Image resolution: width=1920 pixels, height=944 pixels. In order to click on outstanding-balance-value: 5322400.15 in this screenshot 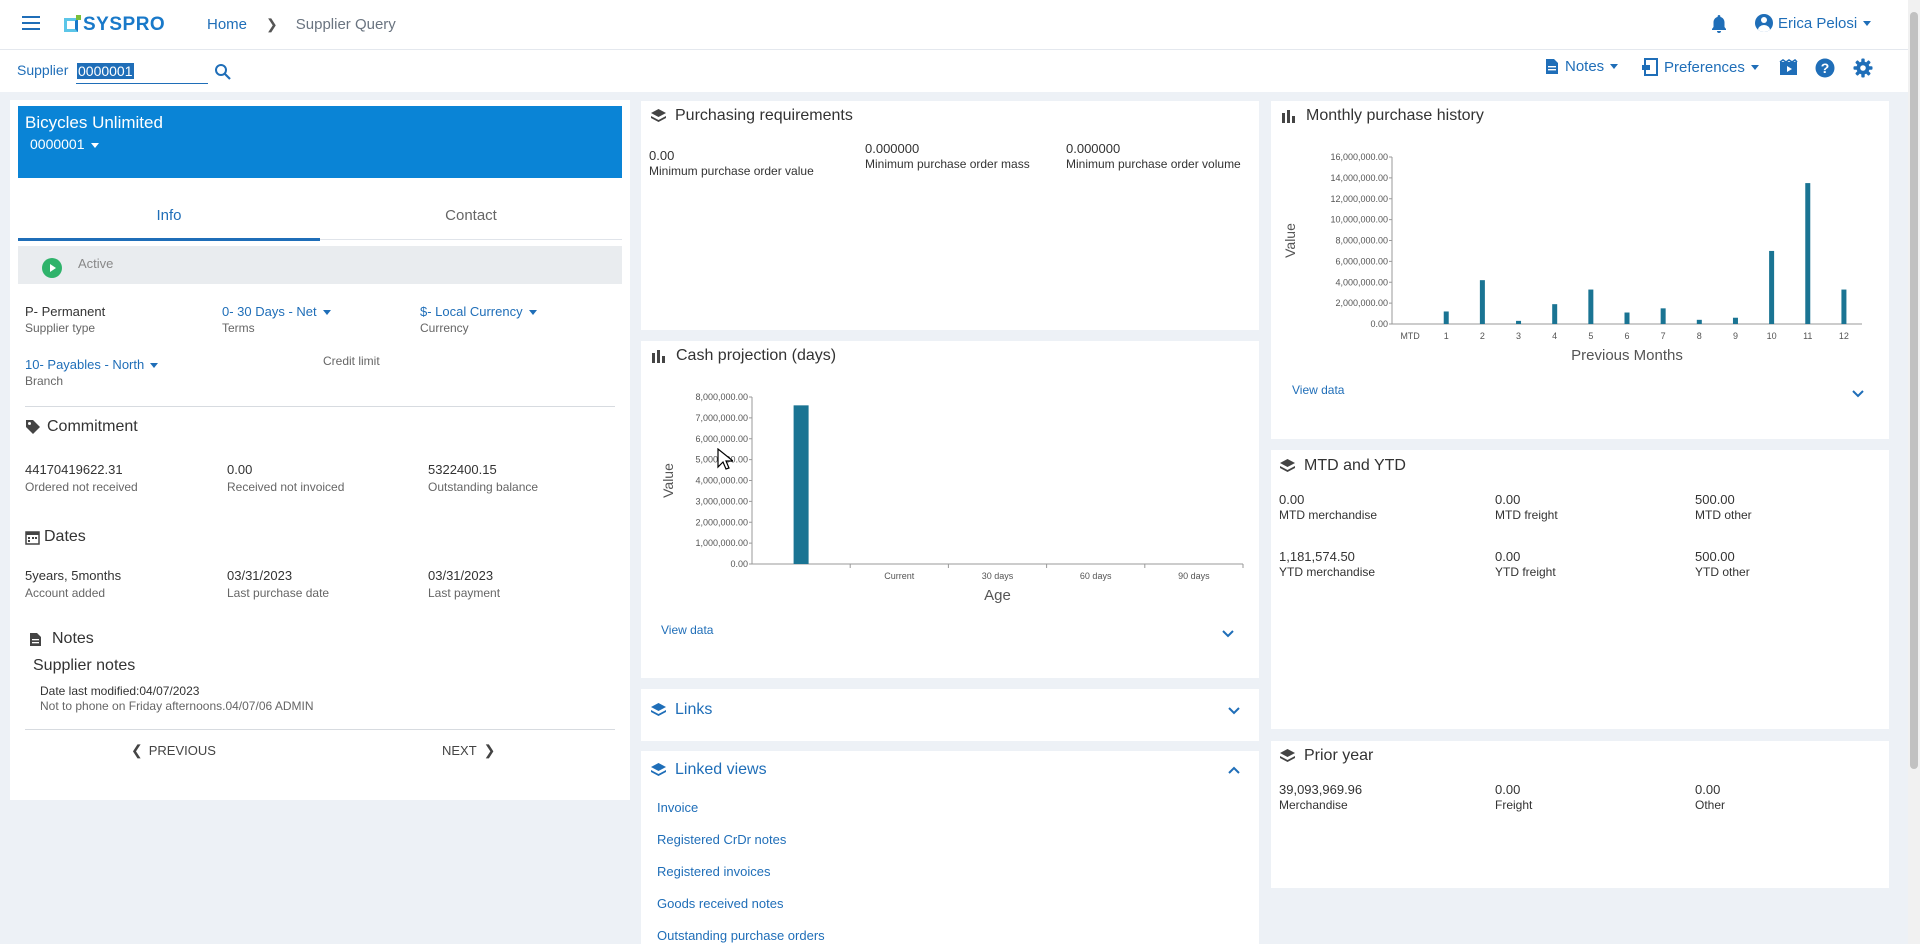, I will do `click(462, 469)`.